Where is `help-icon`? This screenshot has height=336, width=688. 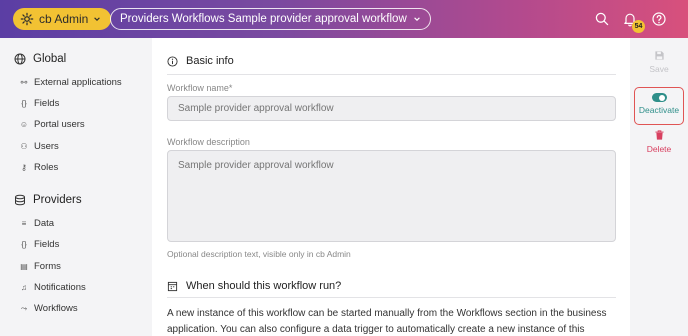 help-icon is located at coordinates (659, 19).